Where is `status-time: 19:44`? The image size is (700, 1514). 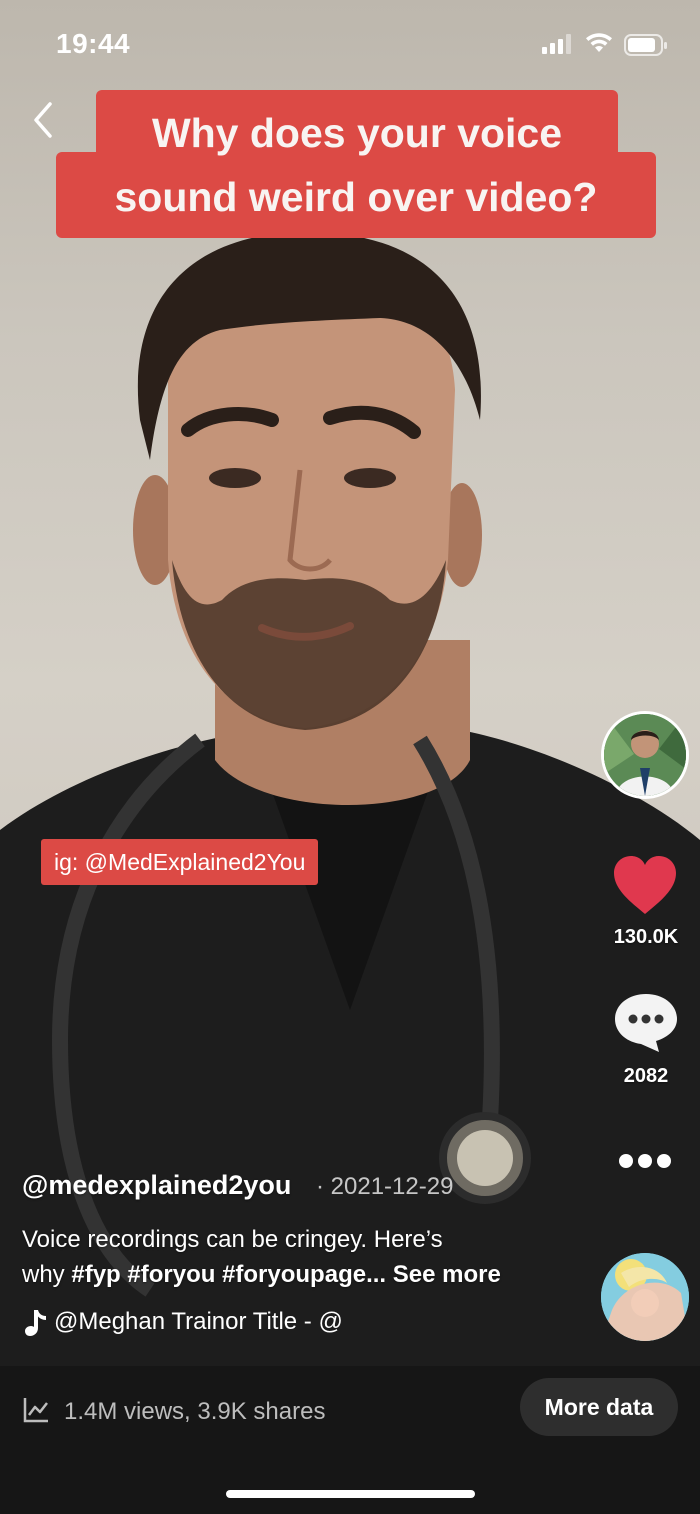
status-time: 19:44 is located at coordinates (93, 43).